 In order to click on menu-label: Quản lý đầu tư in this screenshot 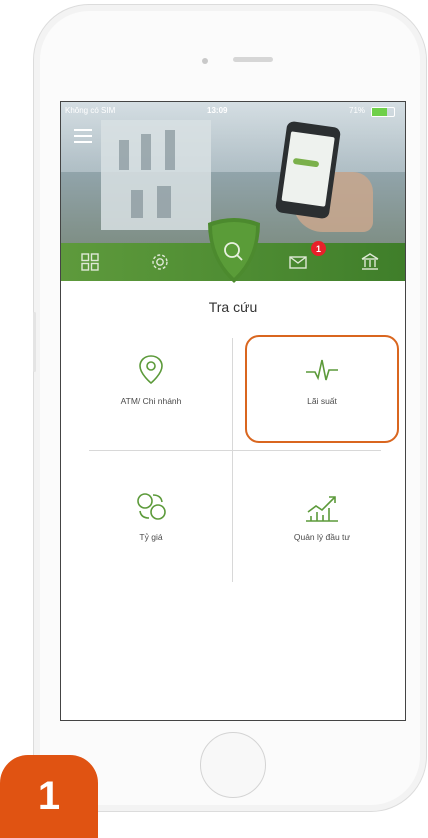, I will do `click(322, 537)`.